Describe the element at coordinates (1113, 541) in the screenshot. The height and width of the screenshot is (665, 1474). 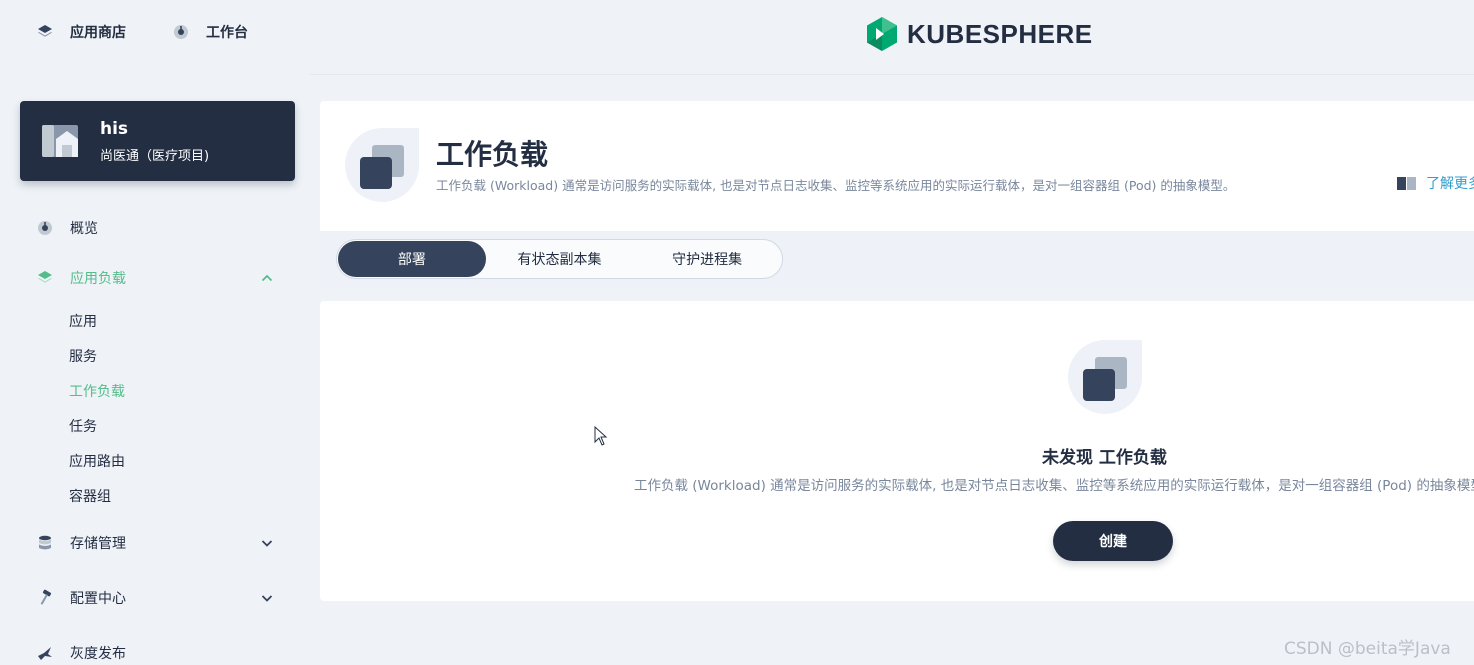
I see `create-button: 创建` at that location.